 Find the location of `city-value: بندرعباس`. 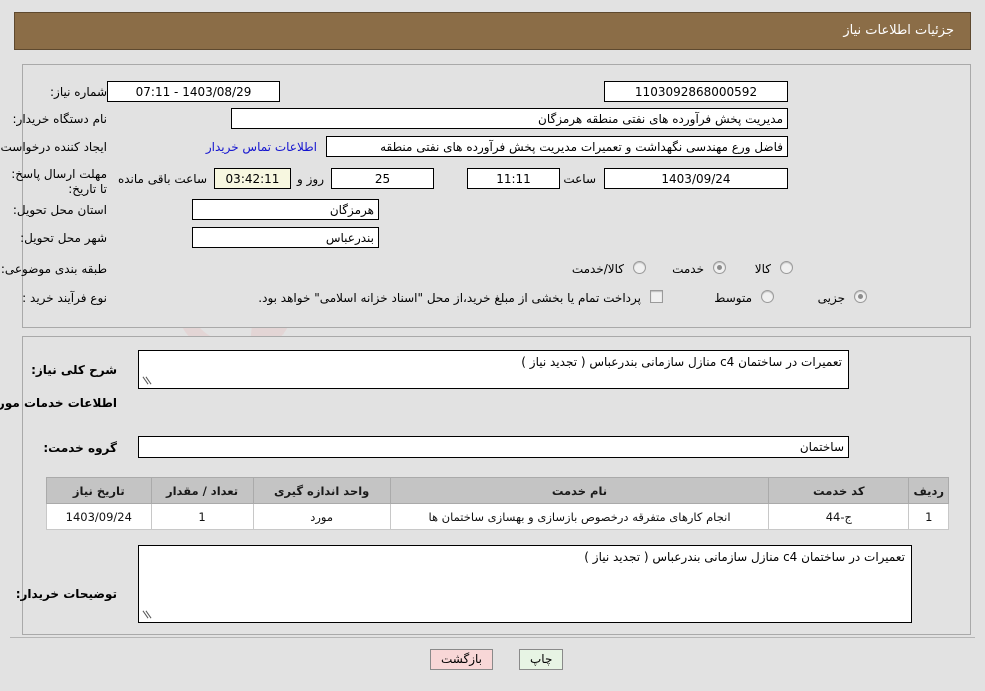

city-value: بندرعباس is located at coordinates (285, 237).